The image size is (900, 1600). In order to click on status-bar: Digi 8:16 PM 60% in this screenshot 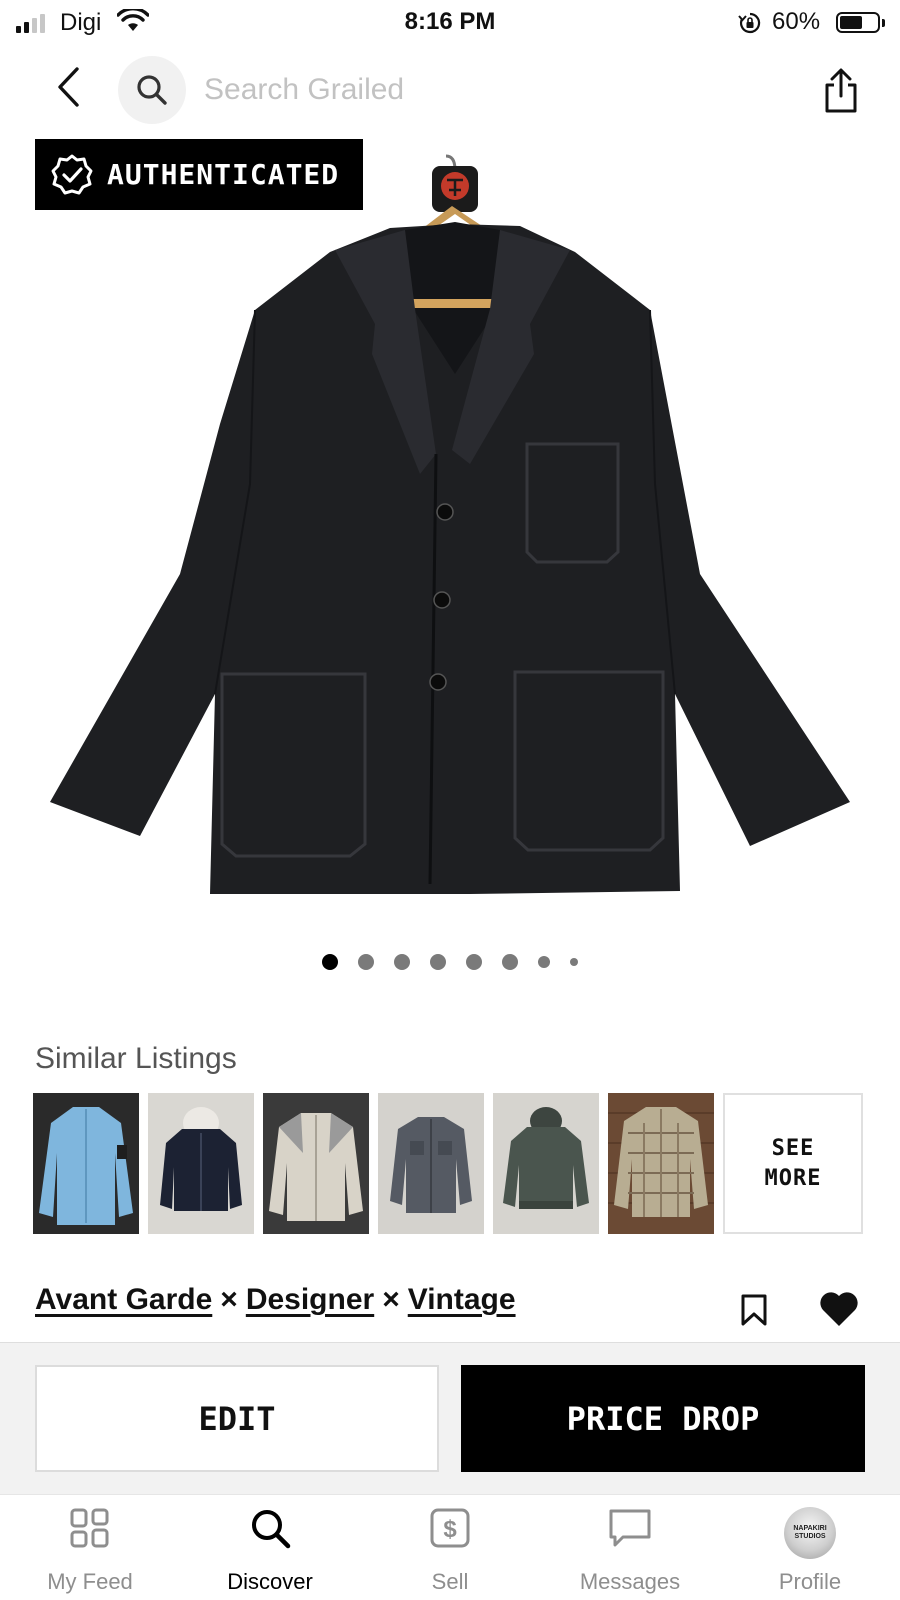, I will do `click(450, 23)`.